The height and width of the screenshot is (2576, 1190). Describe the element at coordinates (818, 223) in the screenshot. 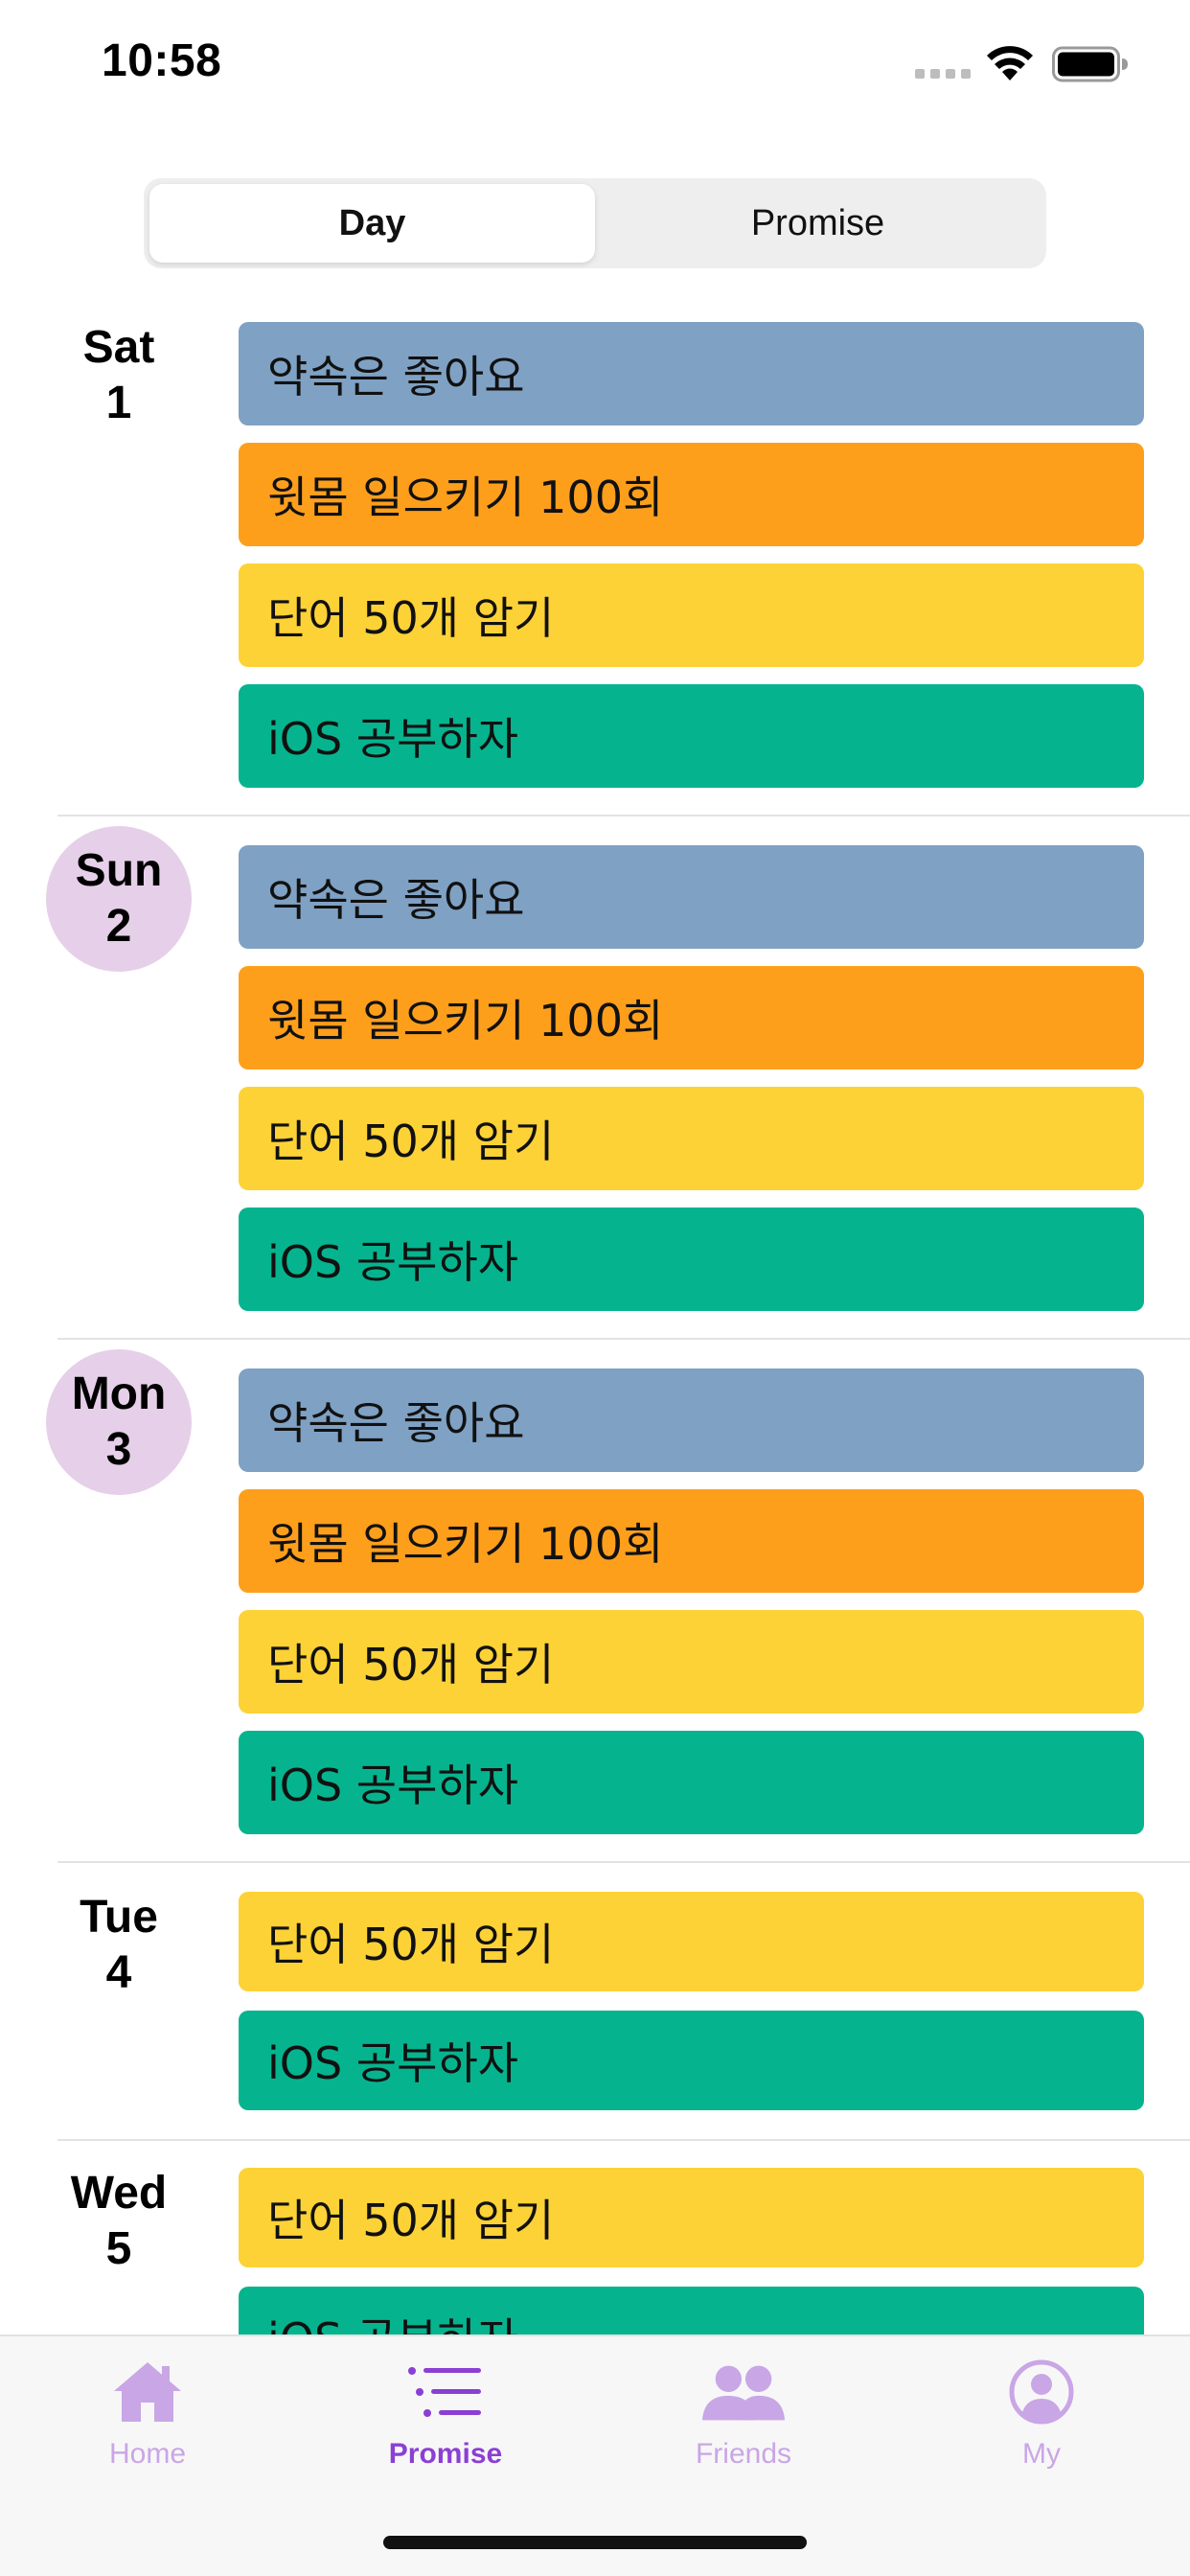

I see `segment-promise: Promise` at that location.